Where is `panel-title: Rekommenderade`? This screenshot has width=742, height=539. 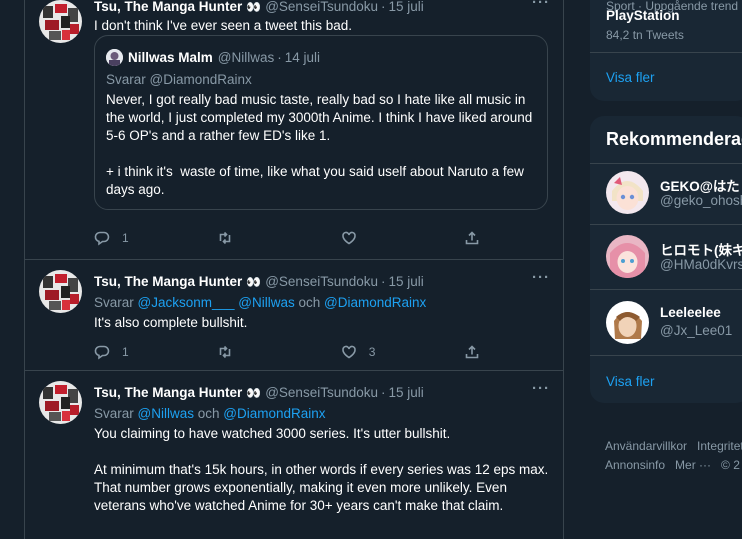
panel-title: Rekommenderade is located at coordinates (674, 139).